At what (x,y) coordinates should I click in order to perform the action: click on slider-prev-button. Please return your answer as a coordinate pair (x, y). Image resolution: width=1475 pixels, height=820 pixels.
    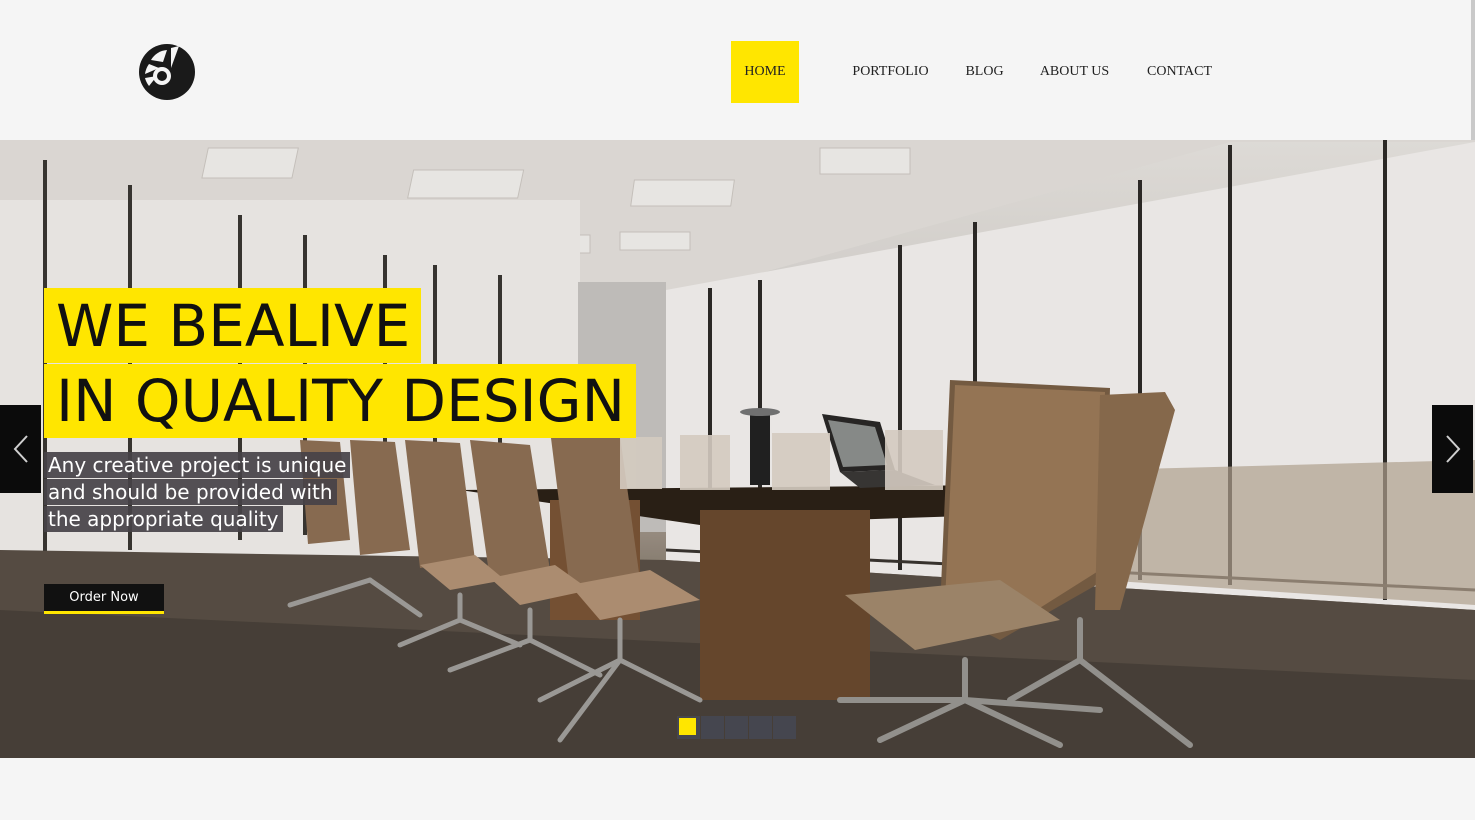
    Looking at the image, I should click on (20, 449).